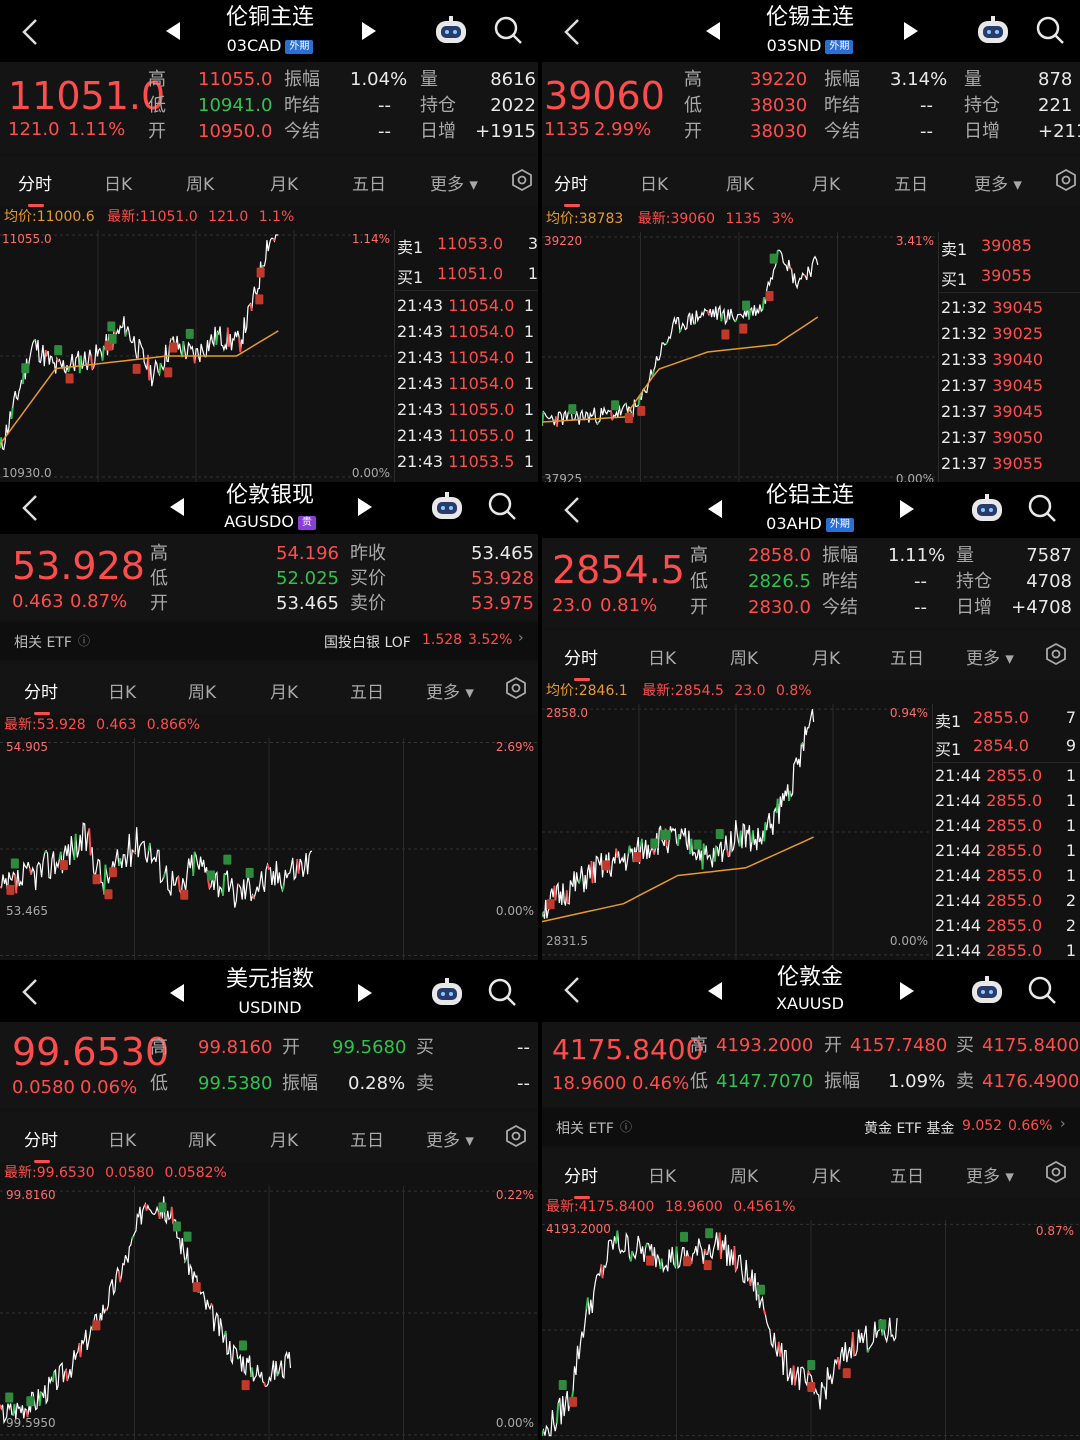 The image size is (1080, 1440). What do you see at coordinates (269, 31) in the screenshot?
I see `header: 伦铜主连 03CAD 外期` at bounding box center [269, 31].